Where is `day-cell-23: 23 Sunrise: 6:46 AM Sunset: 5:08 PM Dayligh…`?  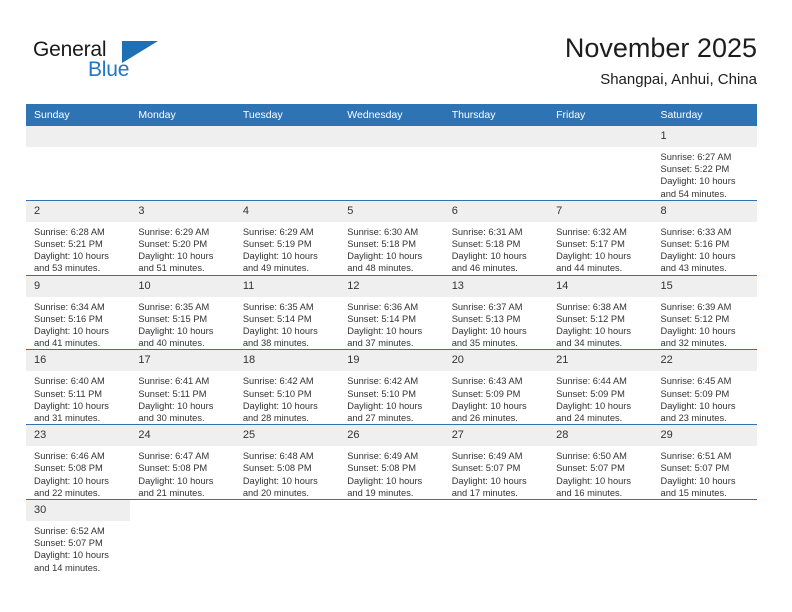
day-cell-23: 23 Sunrise: 6:46 AM Sunset: 5:08 PM Dayligh… is located at coordinates (78, 462).